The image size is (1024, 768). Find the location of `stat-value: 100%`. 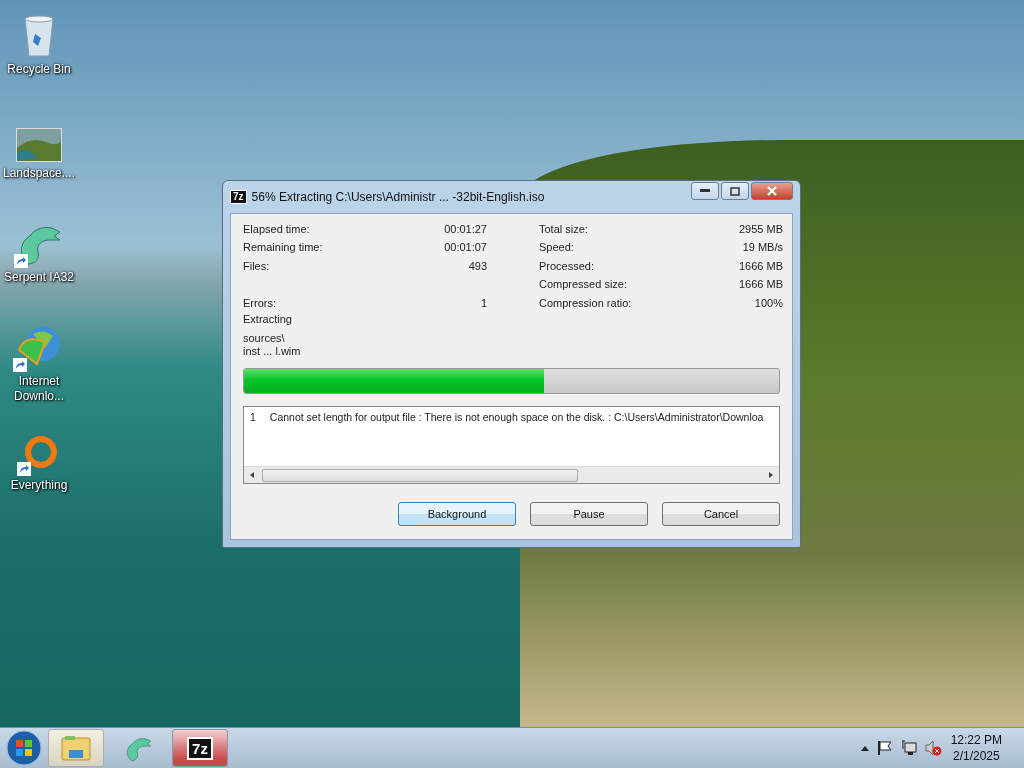

stat-value: 100% is located at coordinates (768, 302).